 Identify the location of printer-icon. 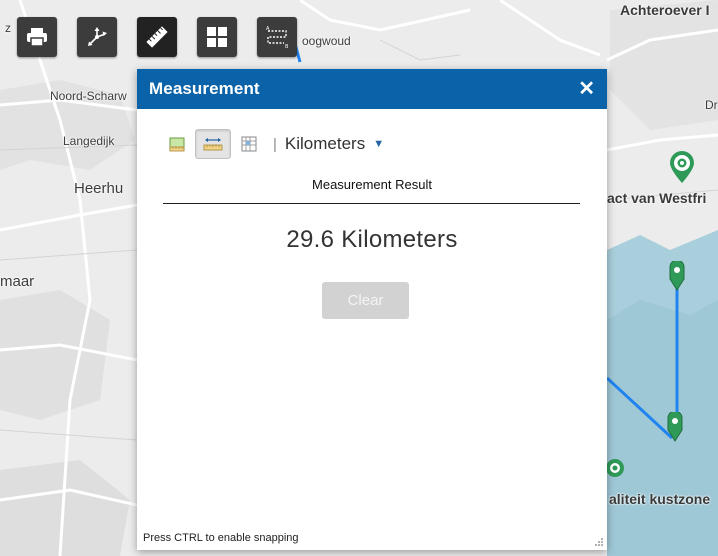
(37, 37).